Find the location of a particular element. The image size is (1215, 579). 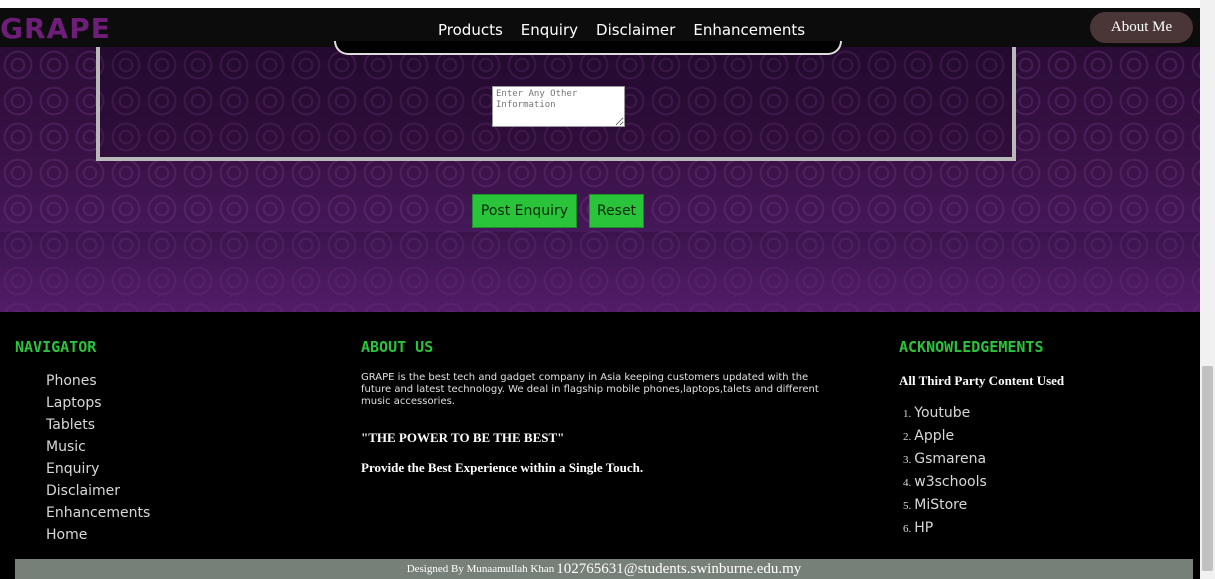

ack-item: 5. MiStore is located at coordinates (935, 505).